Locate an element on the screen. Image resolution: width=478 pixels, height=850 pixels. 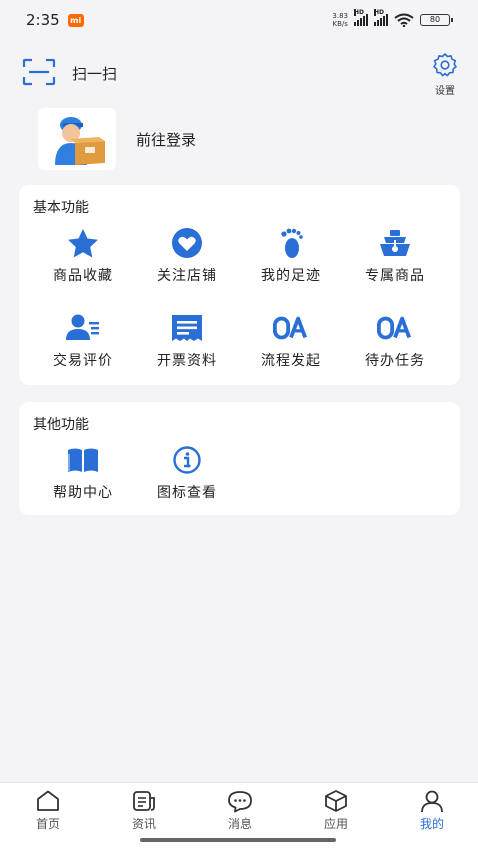
grid-item-label: 交易评价 is located at coordinates (83, 361).